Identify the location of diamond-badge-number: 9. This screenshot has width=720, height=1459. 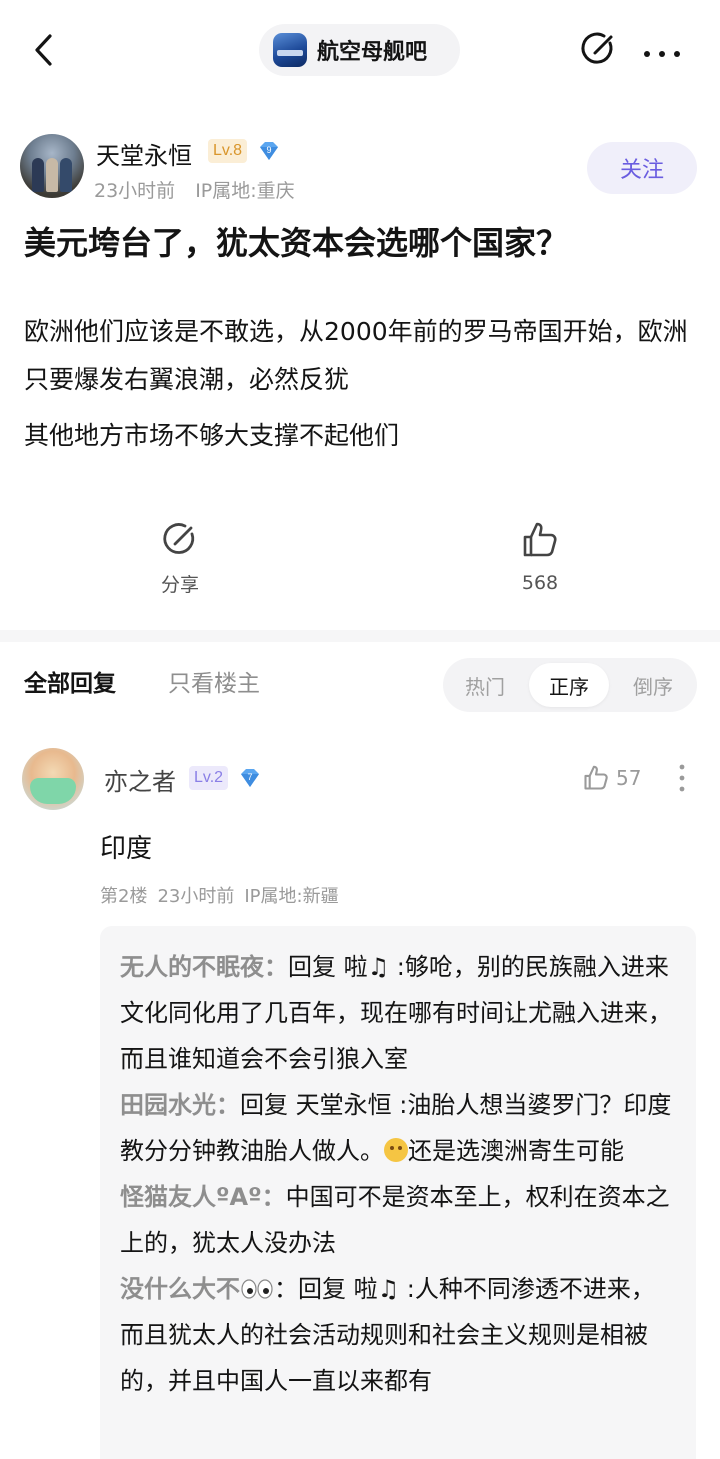
(268, 150).